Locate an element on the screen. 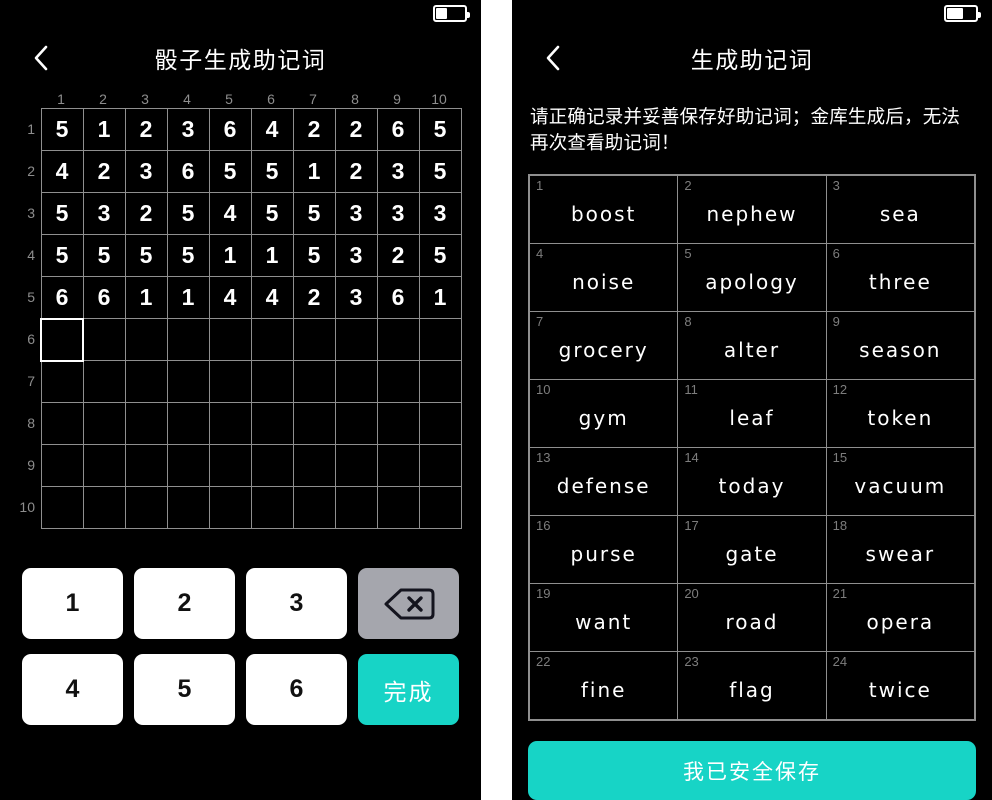 The image size is (992, 800). done-key: 完成 is located at coordinates (408, 689).